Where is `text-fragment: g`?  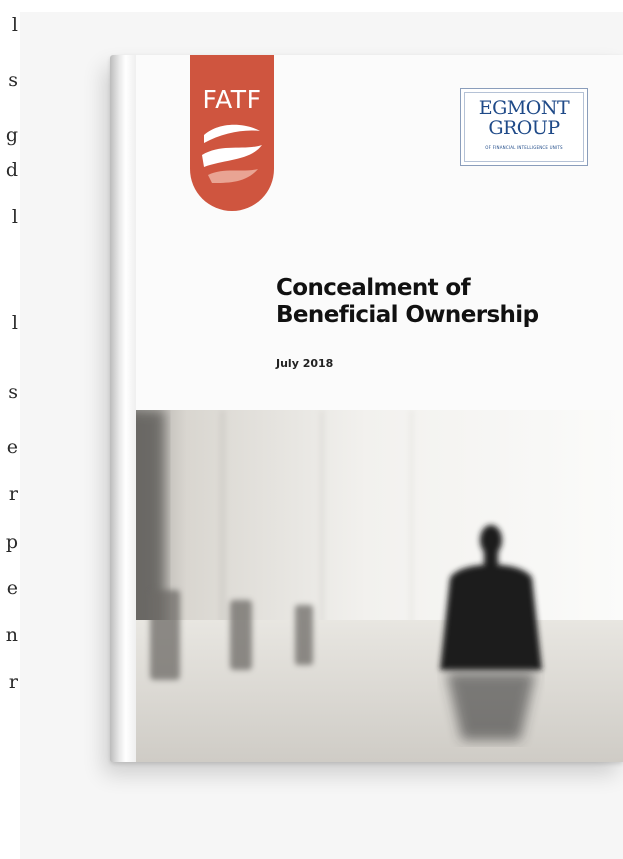 text-fragment: g is located at coordinates (11, 135).